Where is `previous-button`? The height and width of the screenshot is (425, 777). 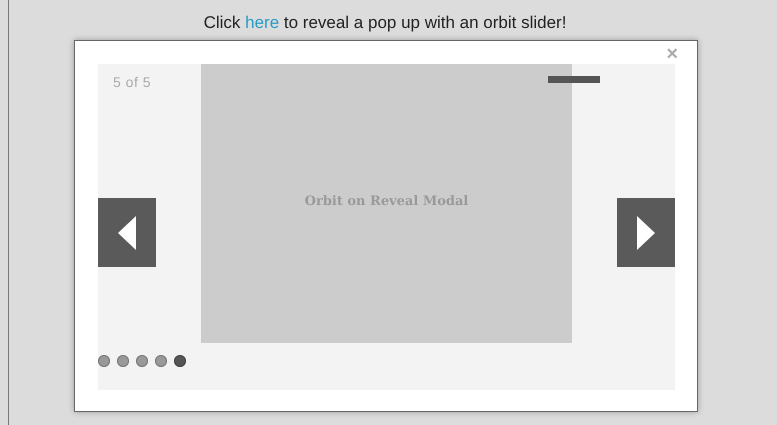 previous-button is located at coordinates (127, 232).